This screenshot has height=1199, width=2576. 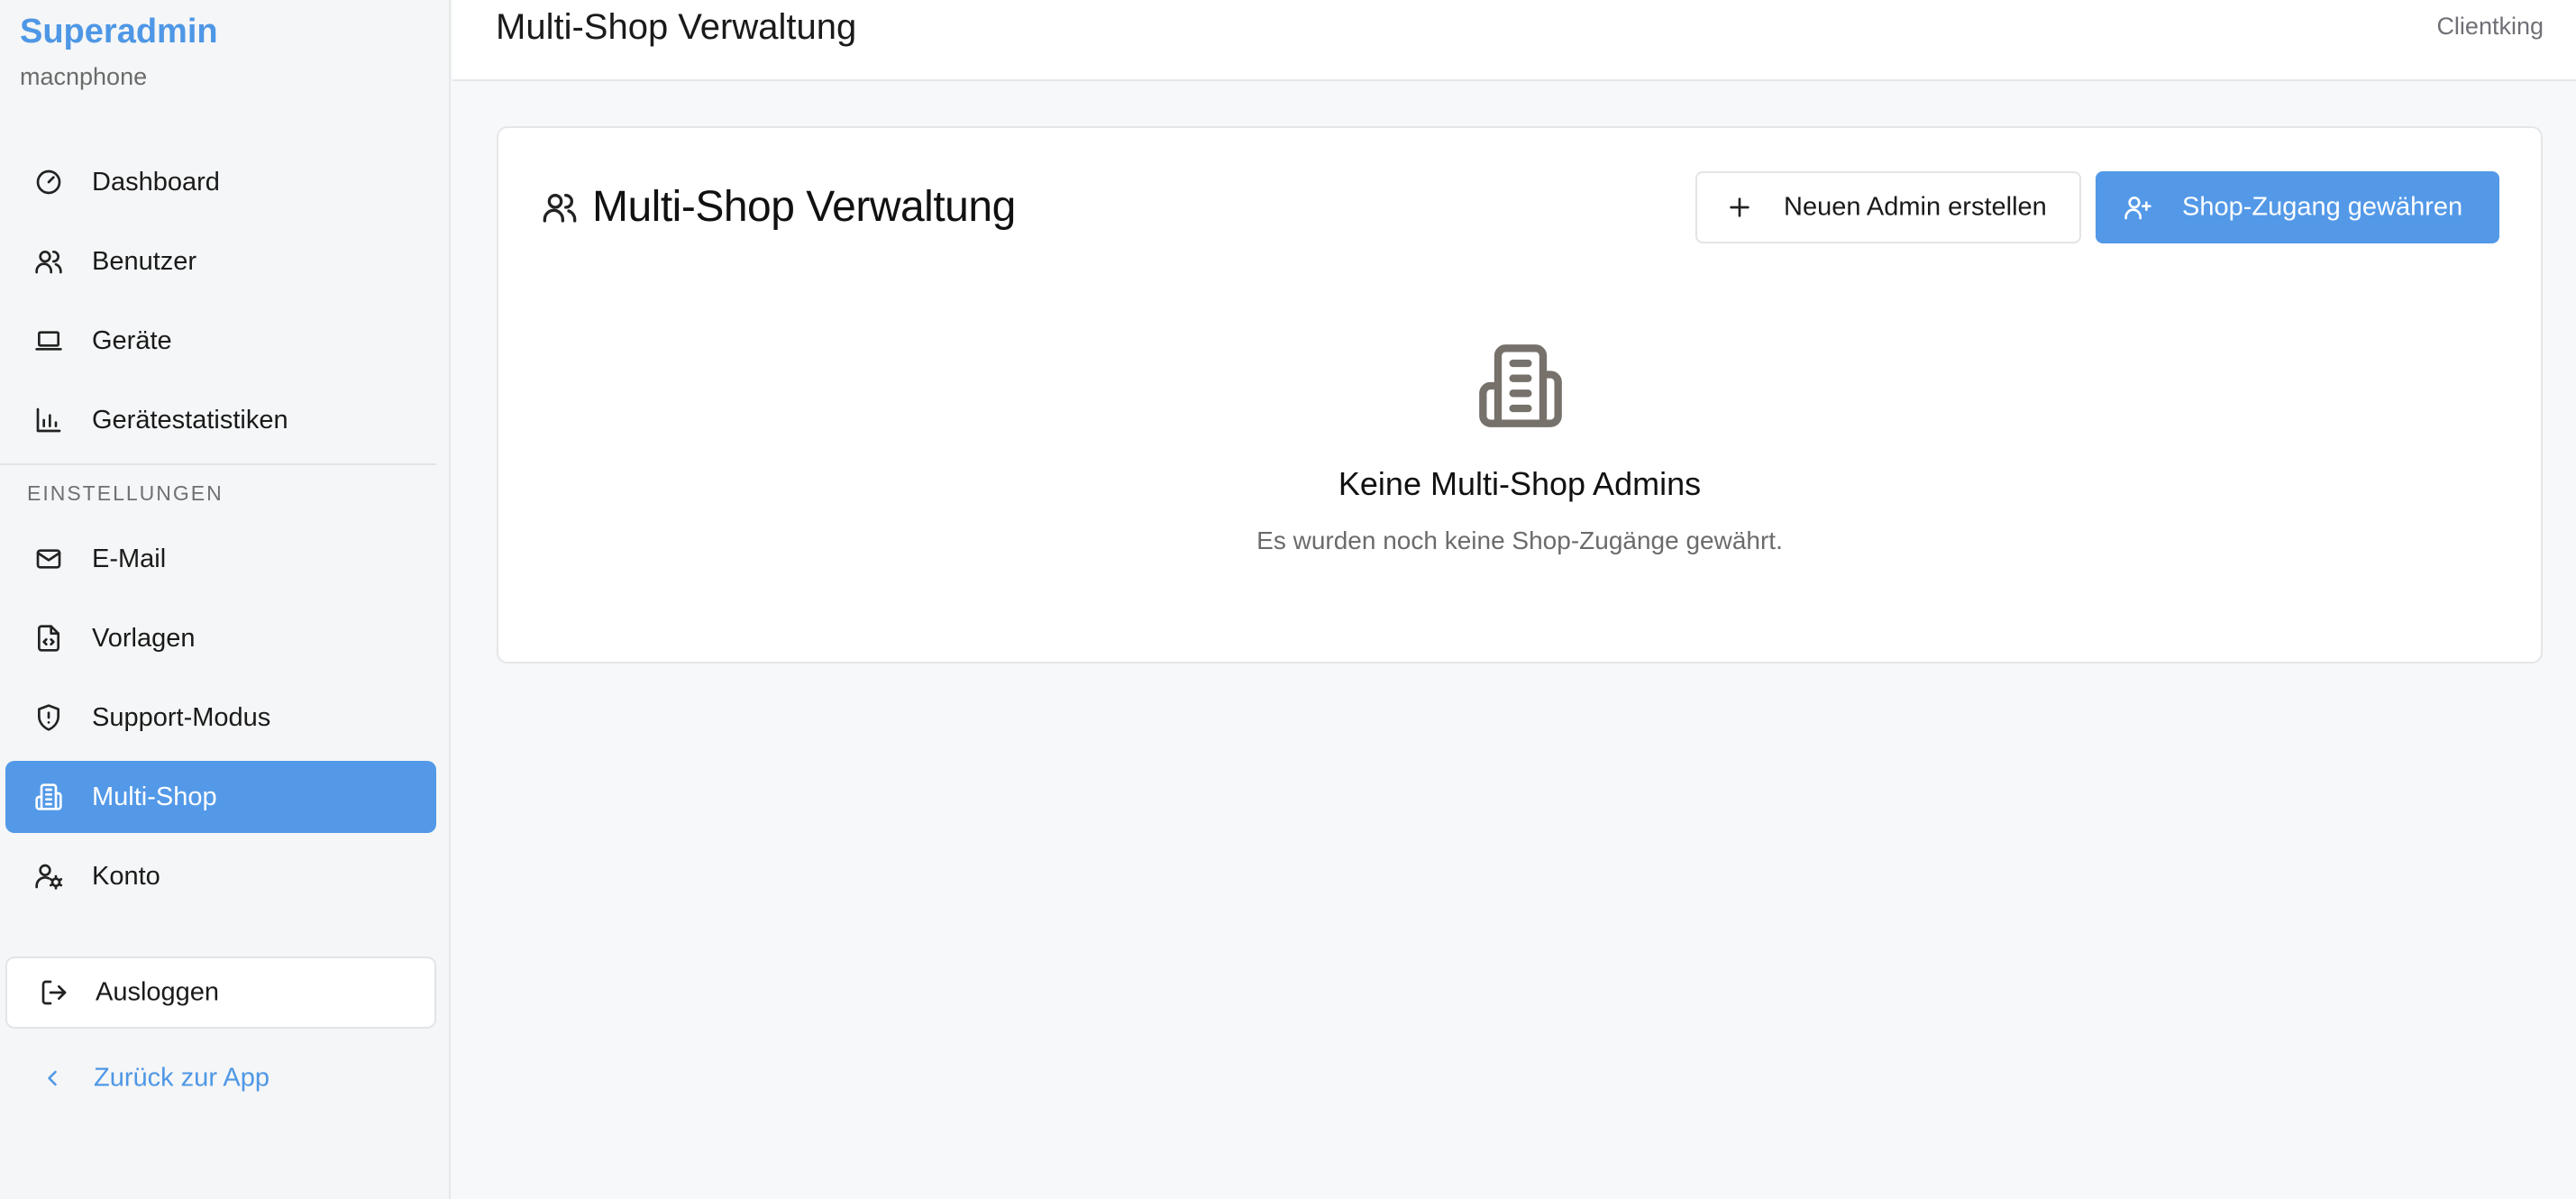 What do you see at coordinates (52, 1078) in the screenshot?
I see `chevron-left-icon` at bounding box center [52, 1078].